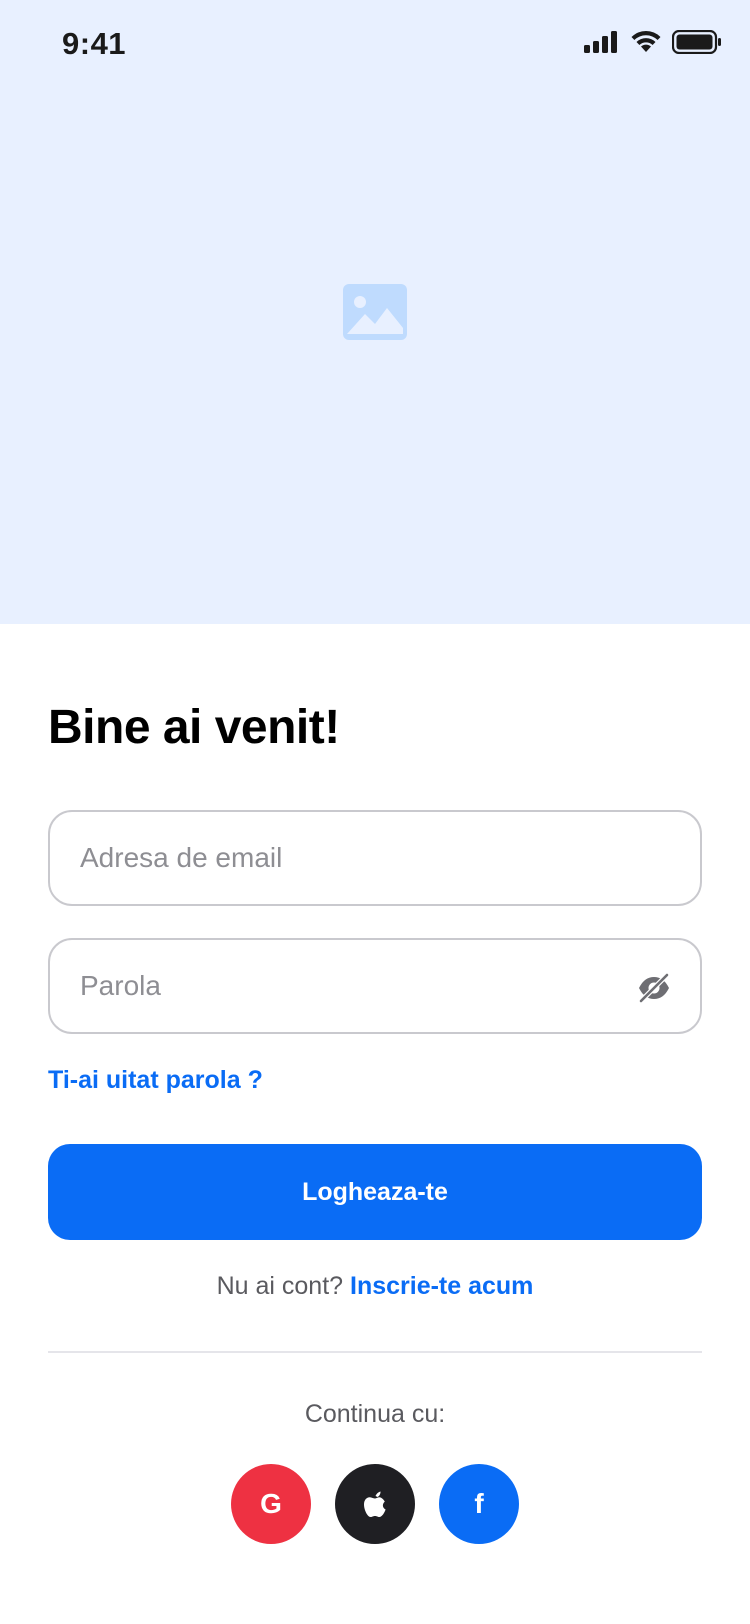 This screenshot has width=750, height=1624. I want to click on battery-icon, so click(696, 42).